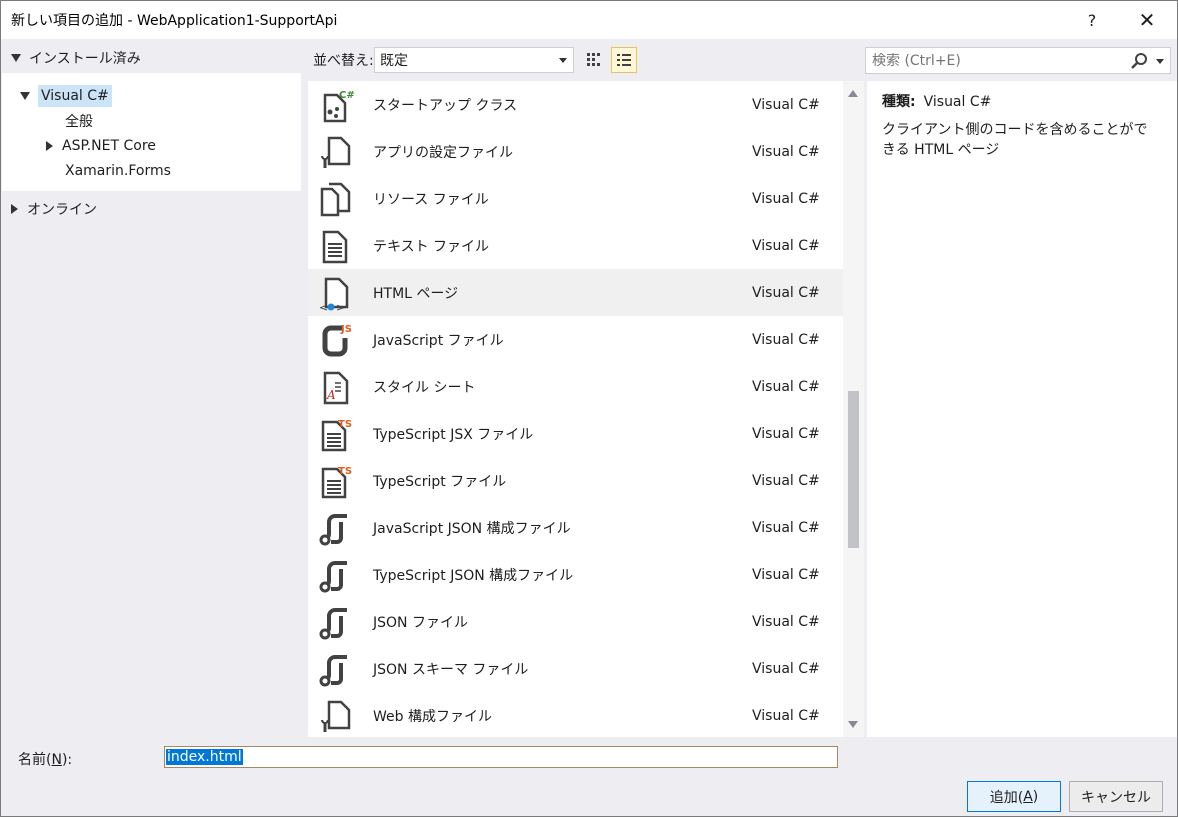 The image size is (1178, 817). Describe the element at coordinates (346, 329) in the screenshot. I see `svg-text: JS` at that location.